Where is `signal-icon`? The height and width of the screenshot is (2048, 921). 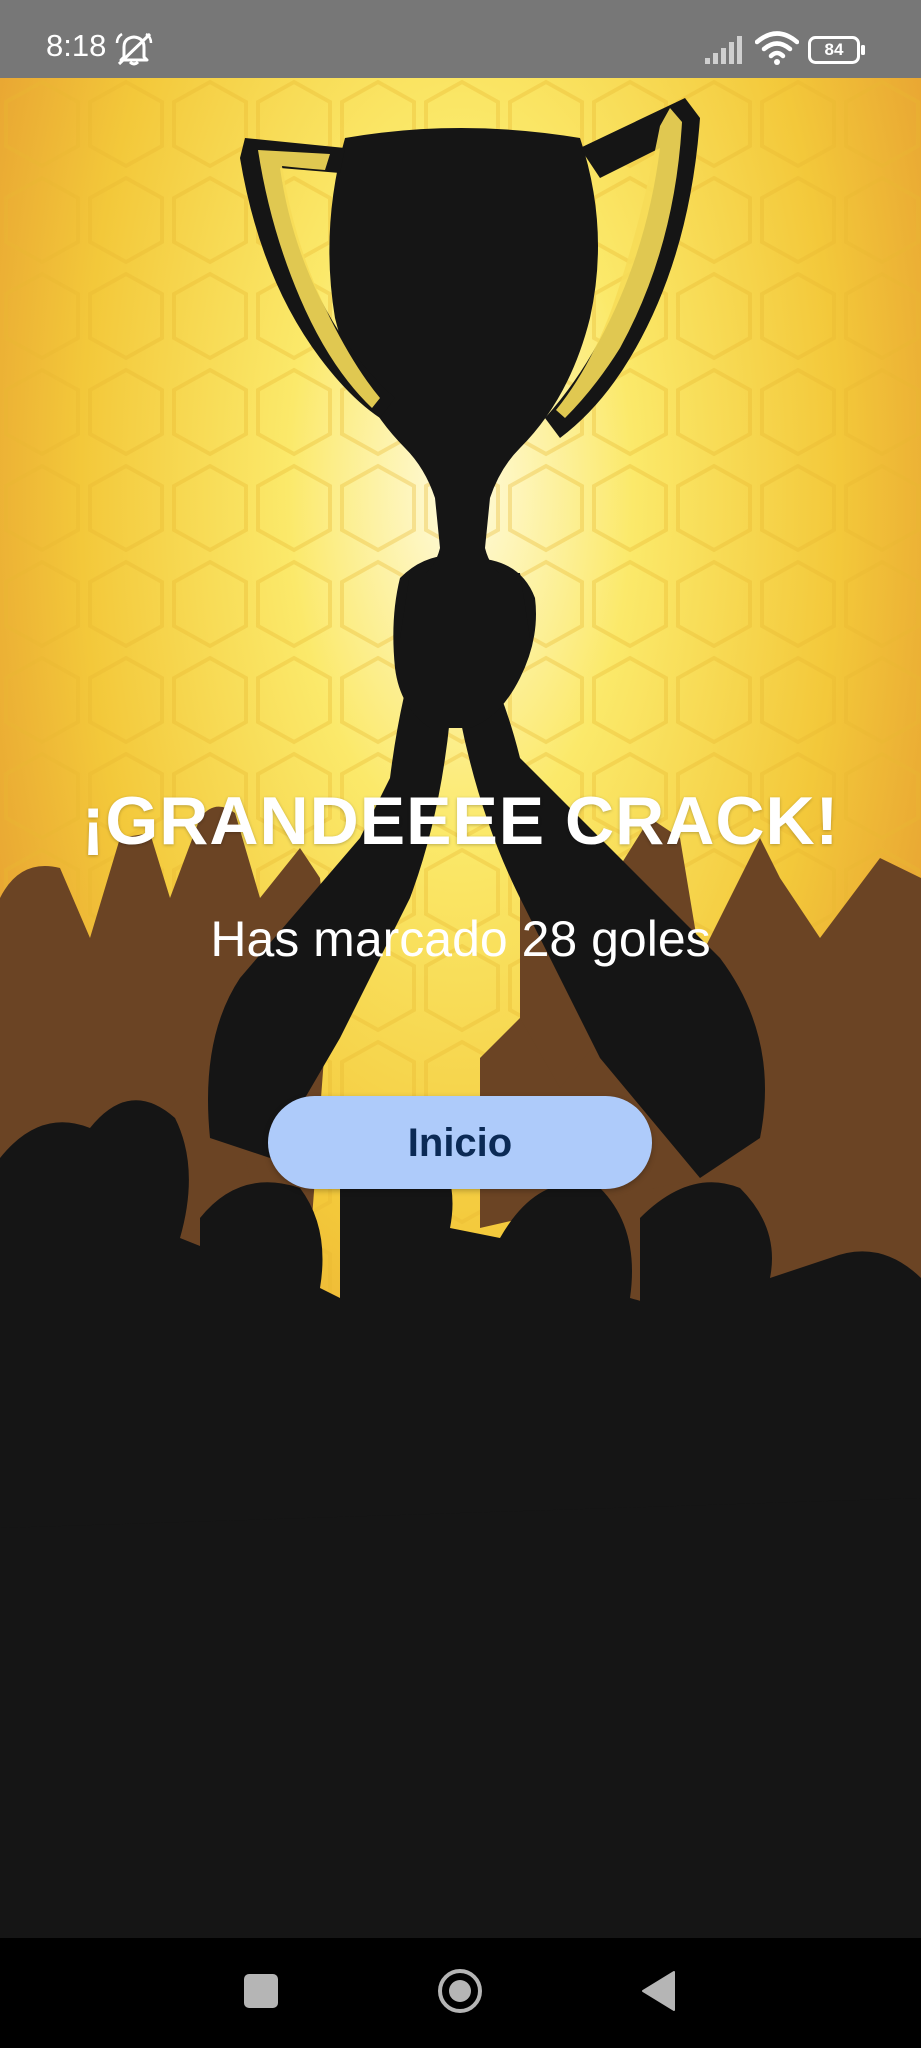 signal-icon is located at coordinates (723, 50).